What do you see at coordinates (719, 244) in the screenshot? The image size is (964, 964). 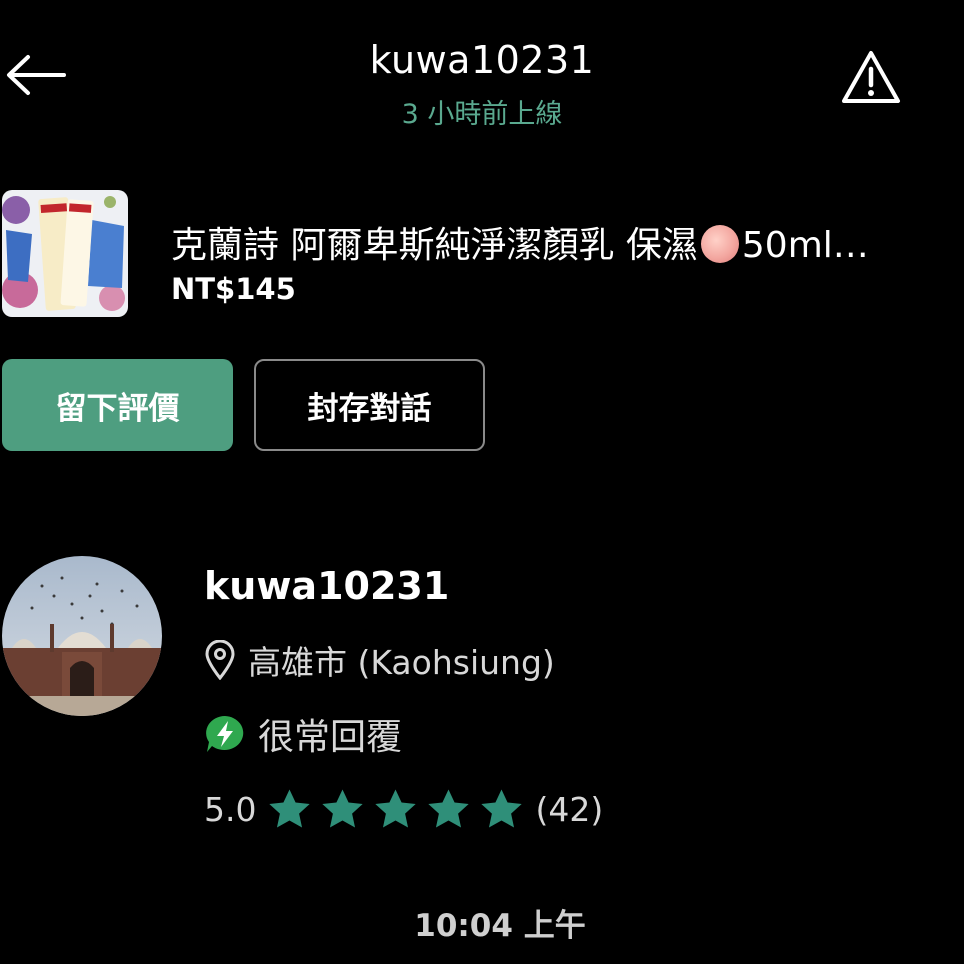 I see `peach-emoji-icon` at bounding box center [719, 244].